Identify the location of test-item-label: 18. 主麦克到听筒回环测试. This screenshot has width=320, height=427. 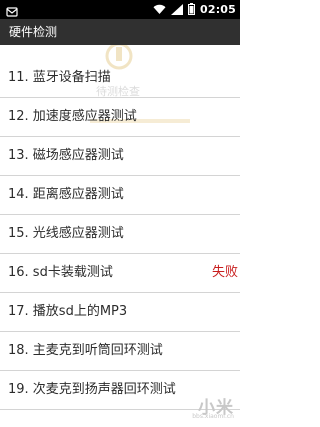
(85, 350).